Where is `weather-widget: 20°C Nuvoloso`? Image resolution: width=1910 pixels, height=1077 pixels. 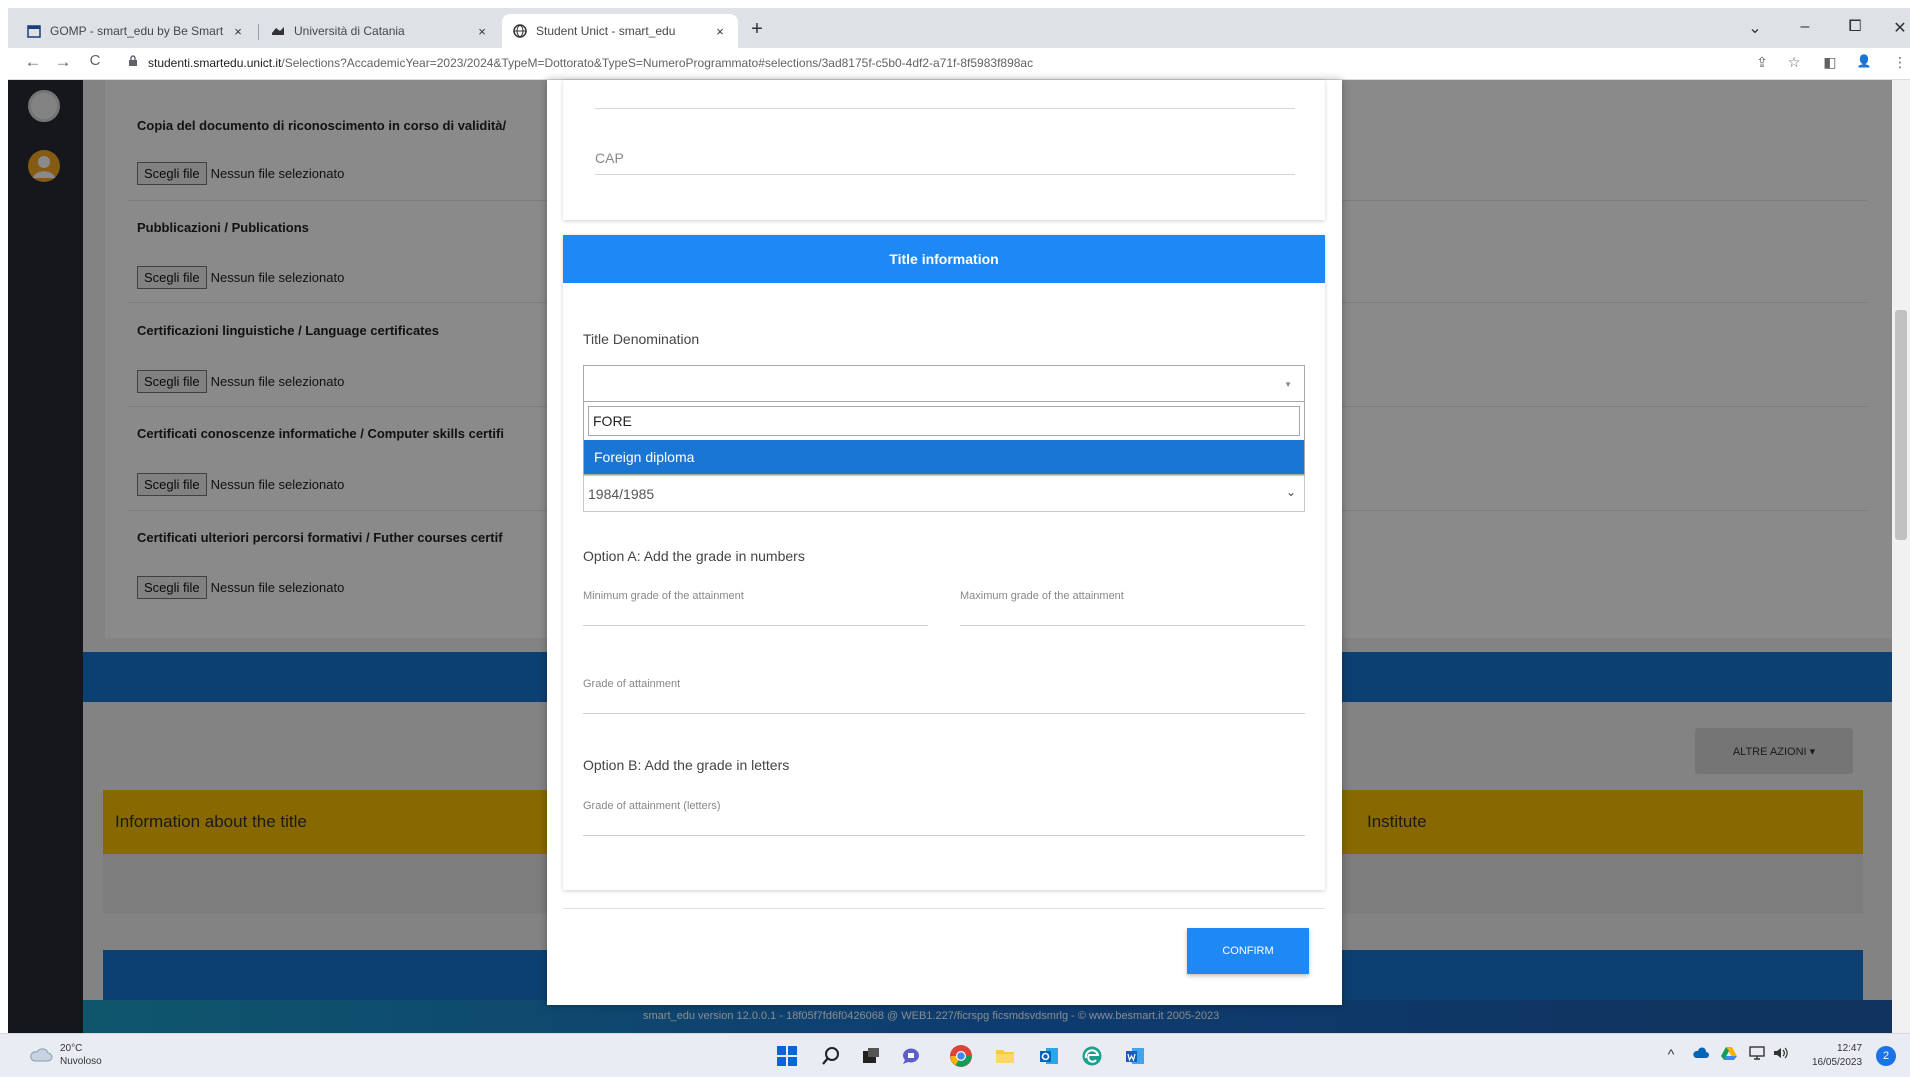
weather-widget: 20°C Nuvoloso is located at coordinates (65, 1055).